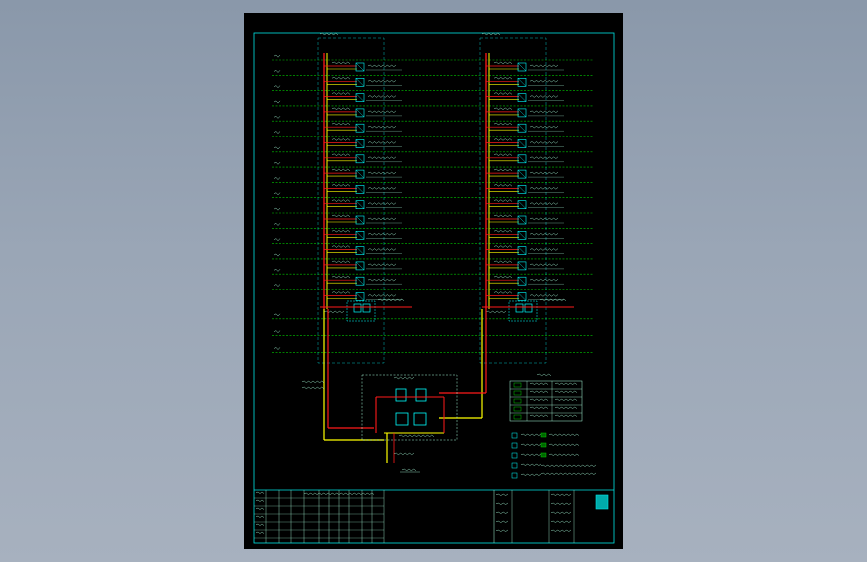  Describe the element at coordinates (564, 434) in the screenshot. I see `note-text-right` at that location.